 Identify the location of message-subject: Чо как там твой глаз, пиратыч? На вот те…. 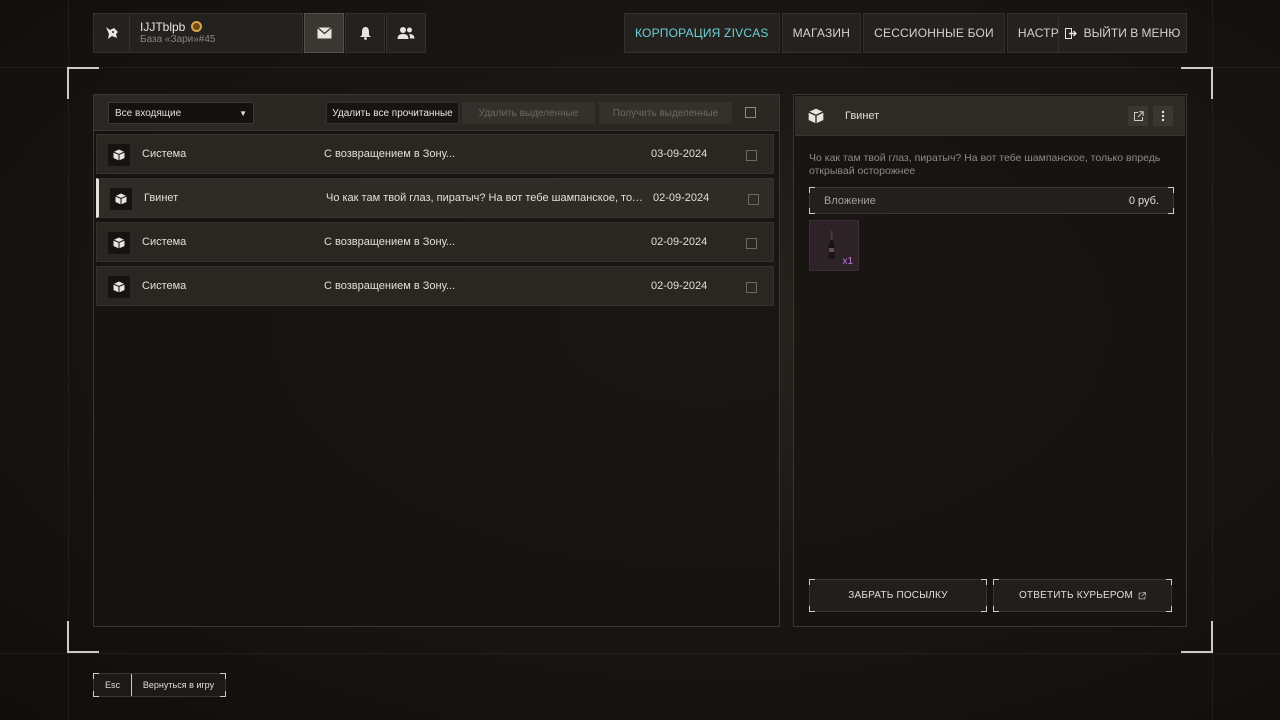
(486, 198).